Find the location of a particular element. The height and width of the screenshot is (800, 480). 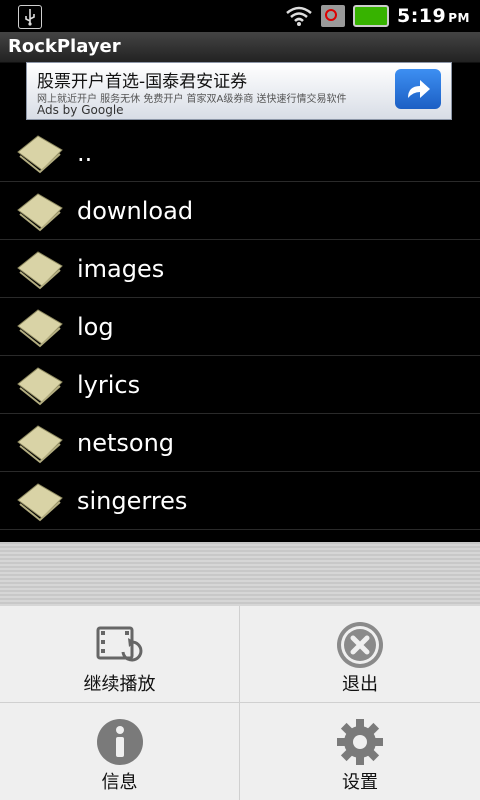

exit-button: 退出 is located at coordinates (360, 654).